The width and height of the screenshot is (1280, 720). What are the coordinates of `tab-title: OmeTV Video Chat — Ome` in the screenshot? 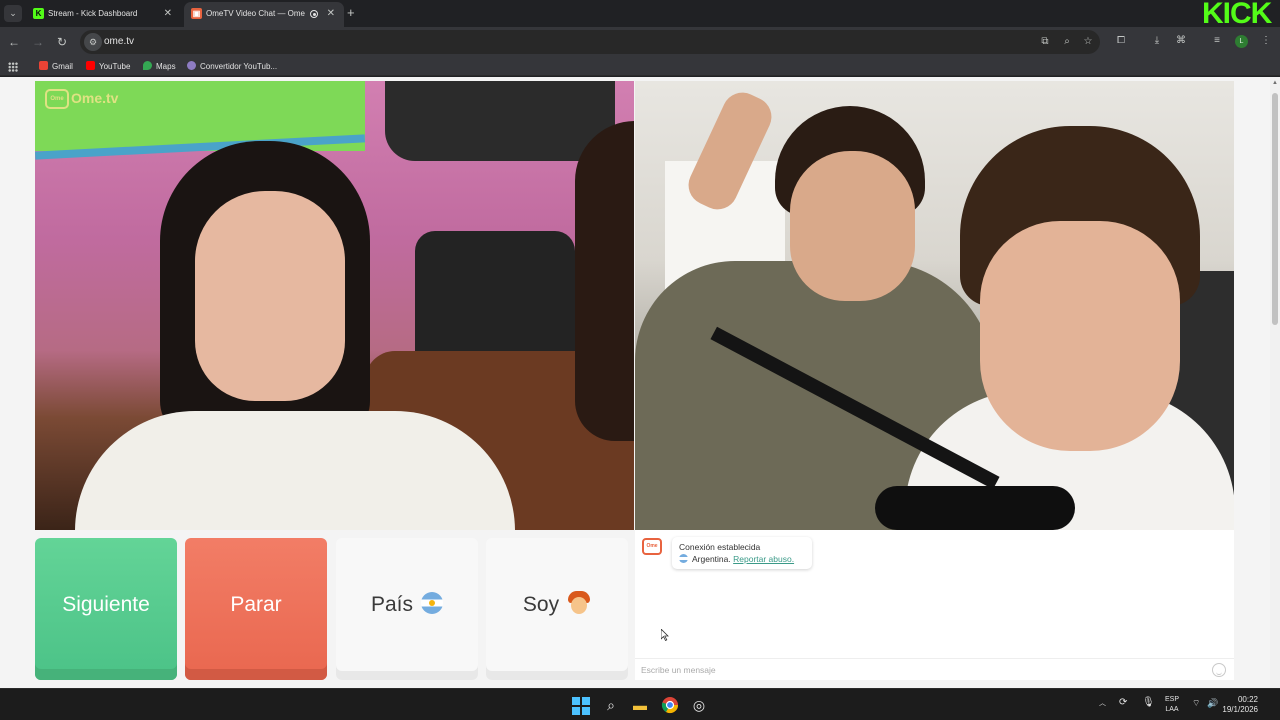 It's located at (255, 13).